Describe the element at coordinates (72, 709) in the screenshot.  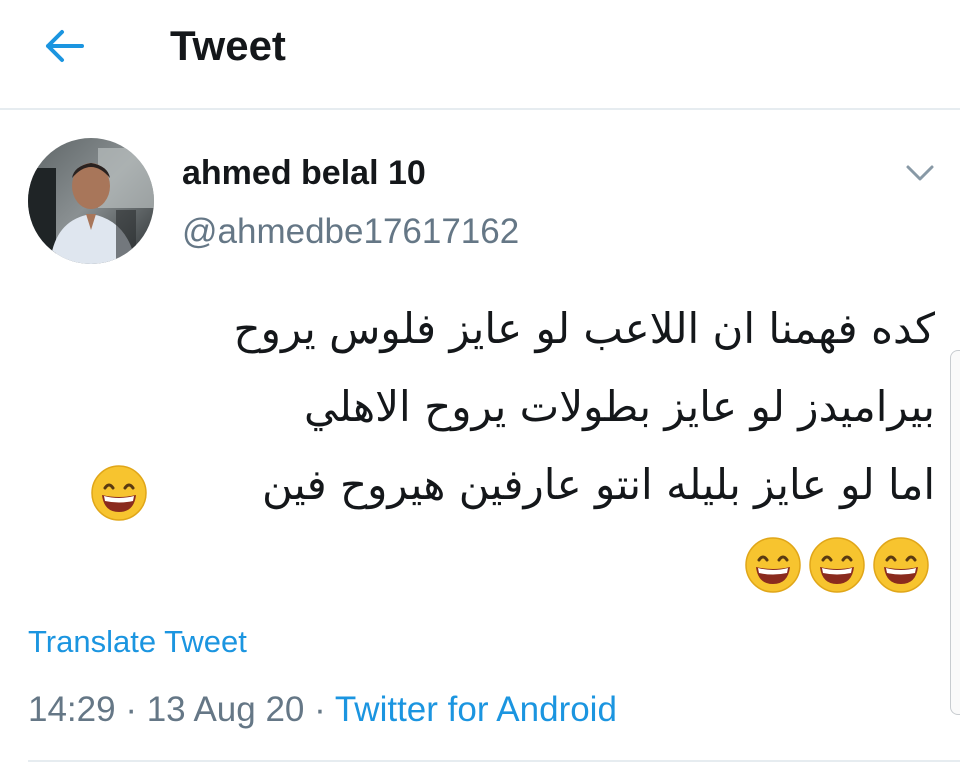
I see `tweet-time: 14:29` at that location.